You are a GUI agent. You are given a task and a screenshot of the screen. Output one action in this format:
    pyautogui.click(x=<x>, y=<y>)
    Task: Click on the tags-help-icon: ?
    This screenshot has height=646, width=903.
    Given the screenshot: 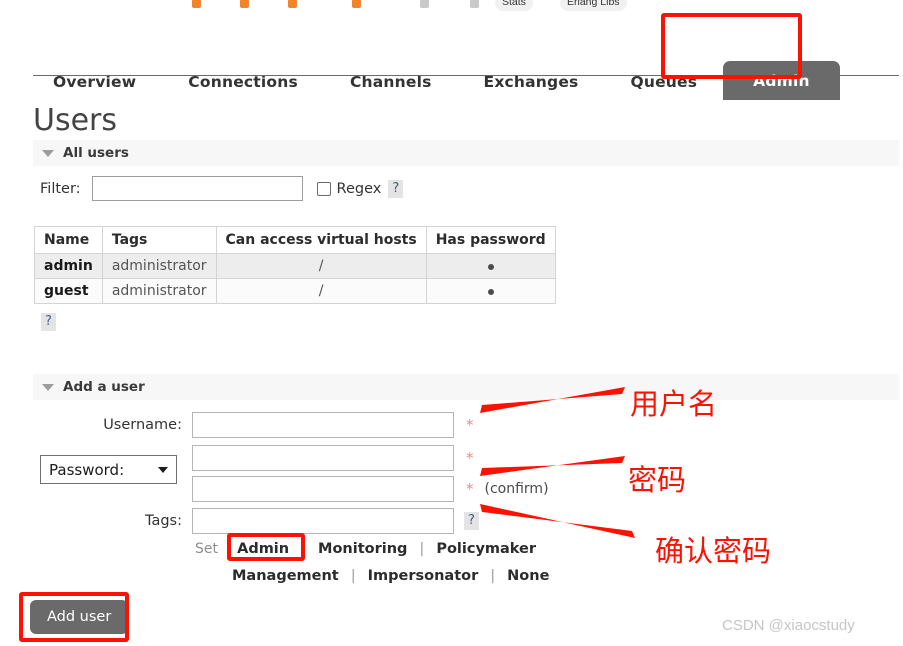 What is the action you would take?
    pyautogui.click(x=471, y=521)
    